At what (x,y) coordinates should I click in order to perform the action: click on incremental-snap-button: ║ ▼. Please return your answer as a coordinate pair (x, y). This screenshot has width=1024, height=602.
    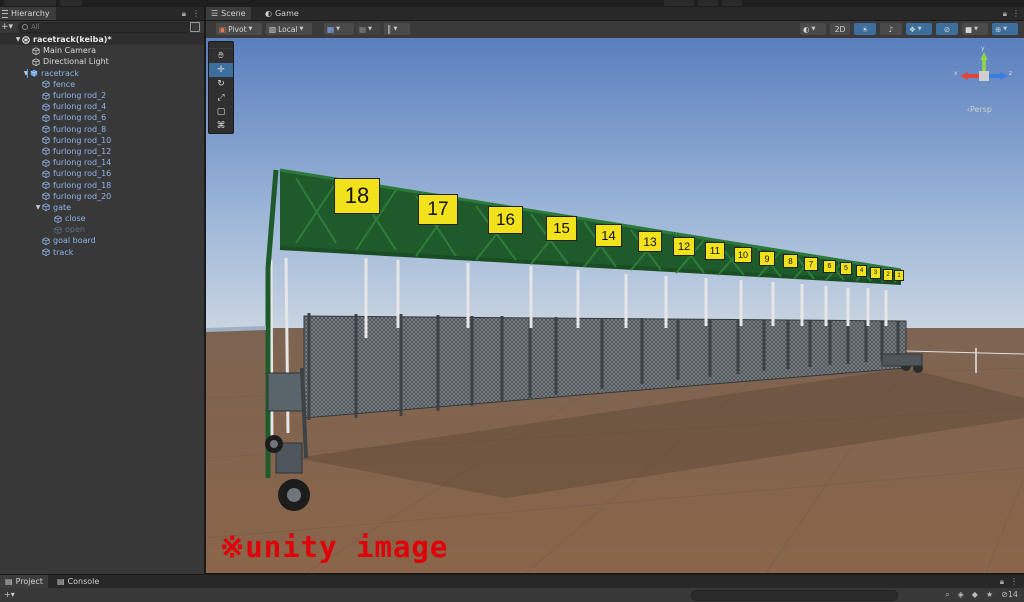
    Looking at the image, I should click on (397, 29).